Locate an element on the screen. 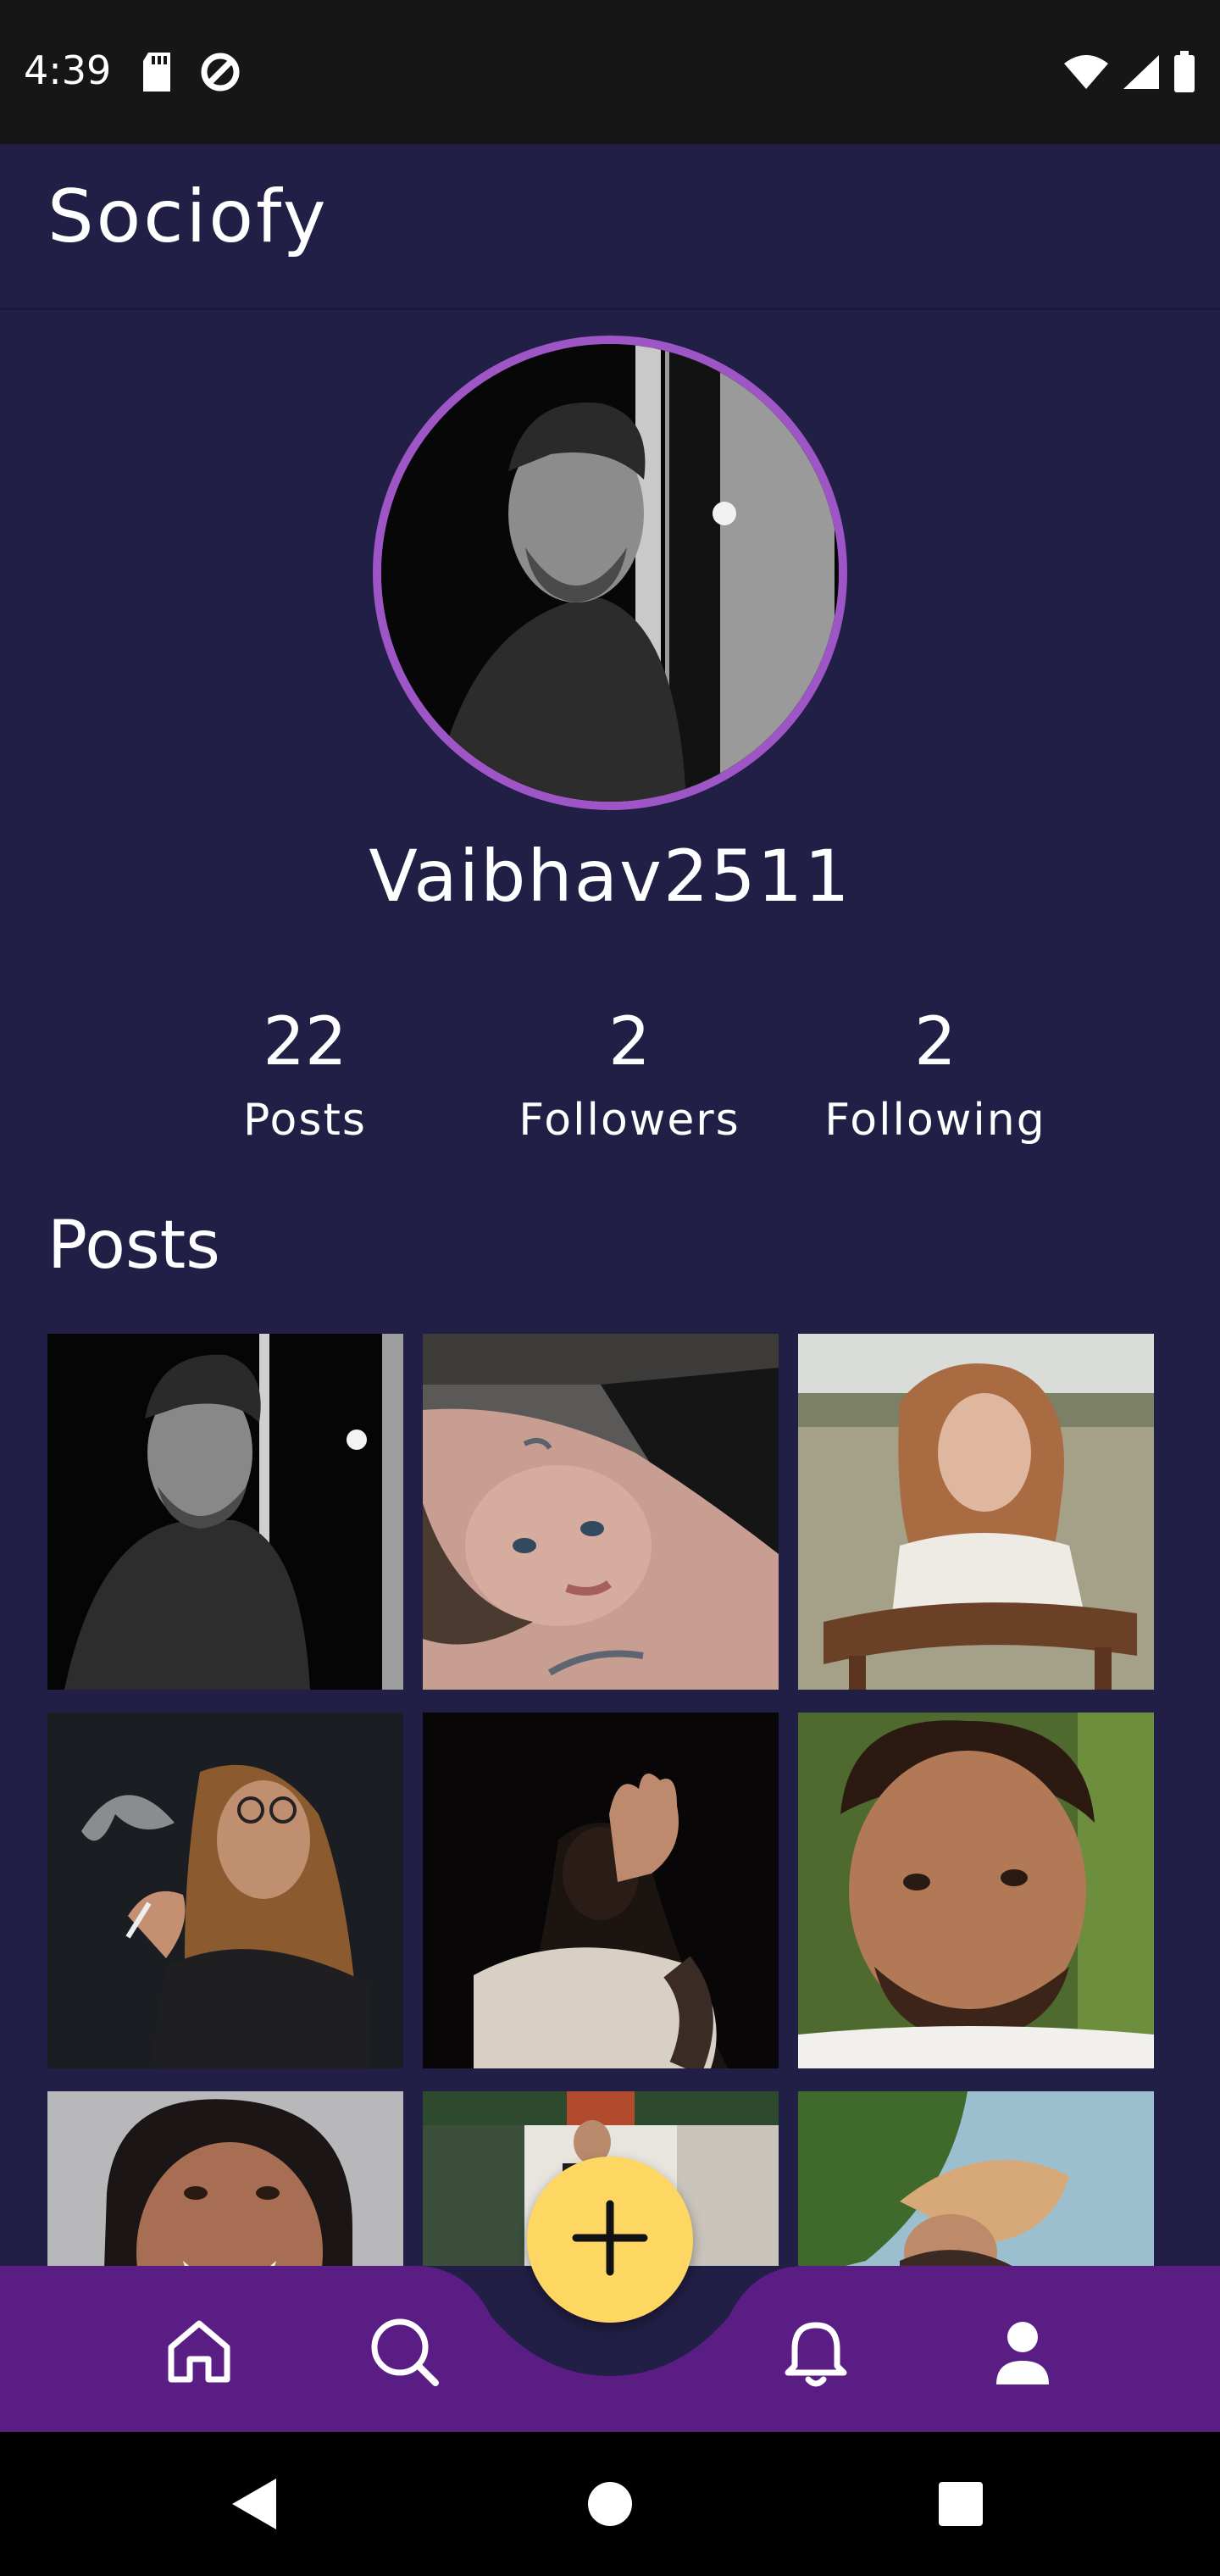 The height and width of the screenshot is (2576, 1220). post-thumbnail-woman-smiling is located at coordinates (225, 2178).